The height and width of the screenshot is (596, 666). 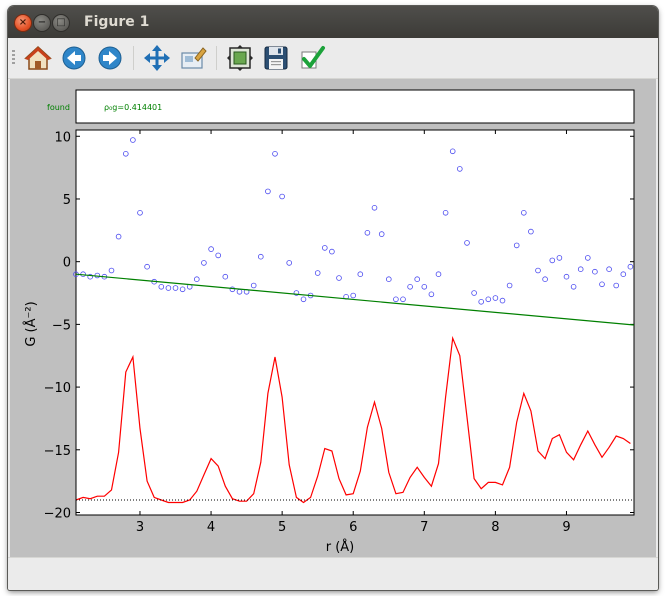 I want to click on home-icon, so click(x=38, y=57).